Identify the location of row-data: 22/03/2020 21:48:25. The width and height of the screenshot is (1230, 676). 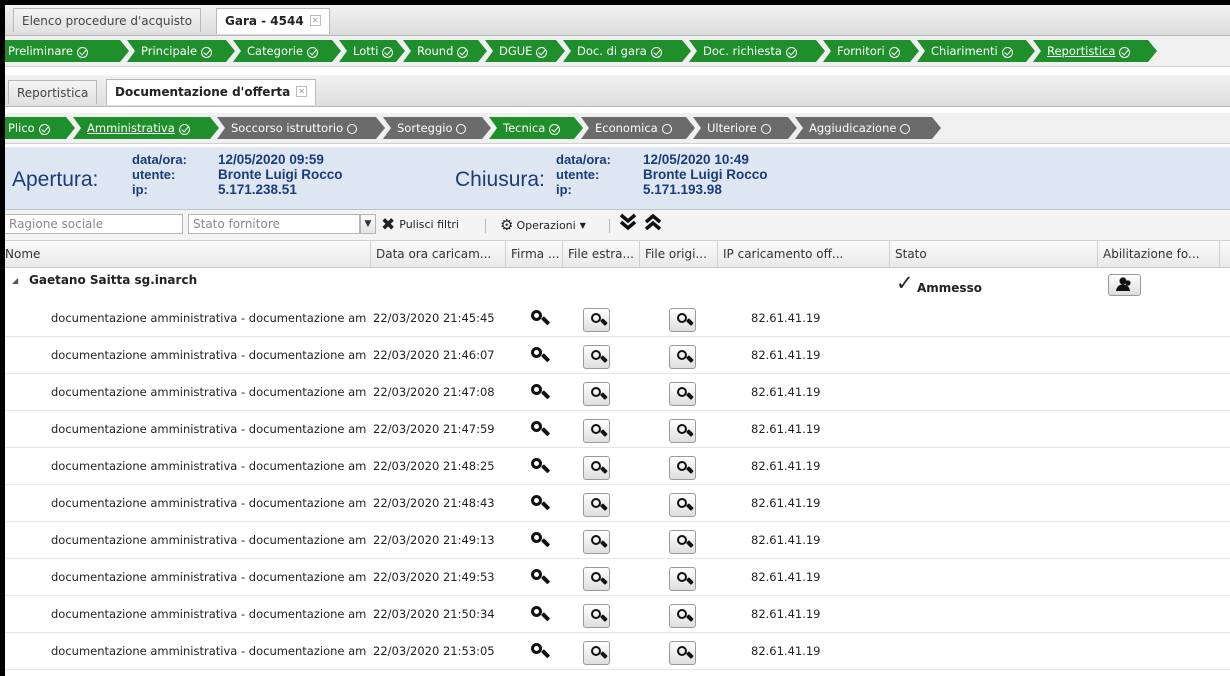
(434, 466).